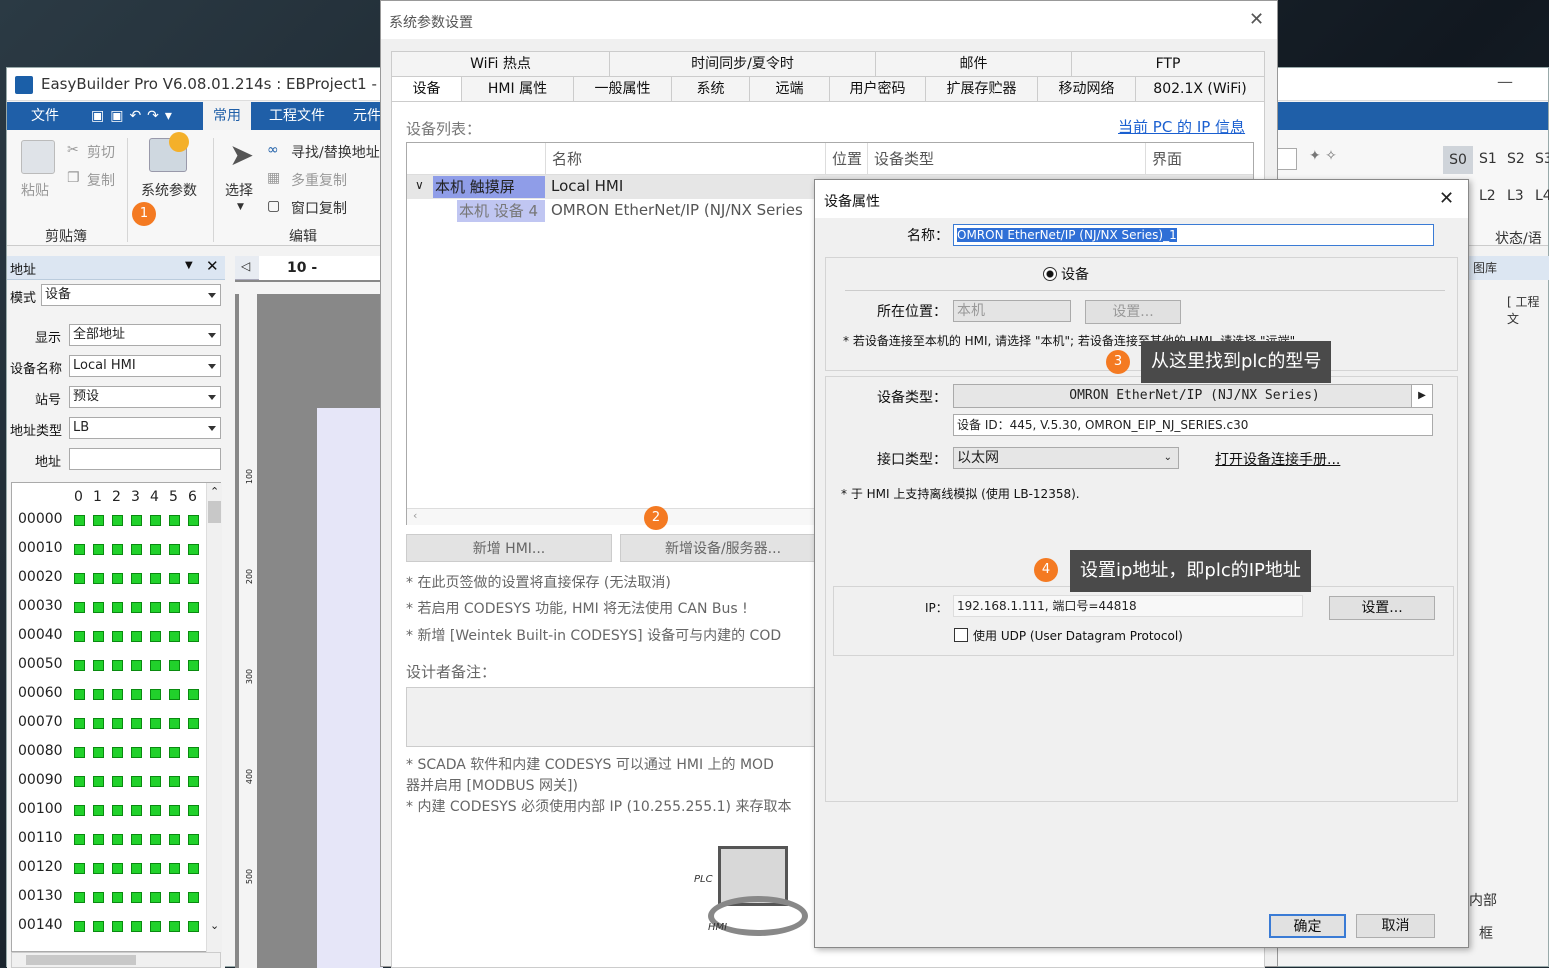 This screenshot has width=1549, height=968. Describe the element at coordinates (1066, 274) in the screenshot. I see `radio-device: 设备` at that location.